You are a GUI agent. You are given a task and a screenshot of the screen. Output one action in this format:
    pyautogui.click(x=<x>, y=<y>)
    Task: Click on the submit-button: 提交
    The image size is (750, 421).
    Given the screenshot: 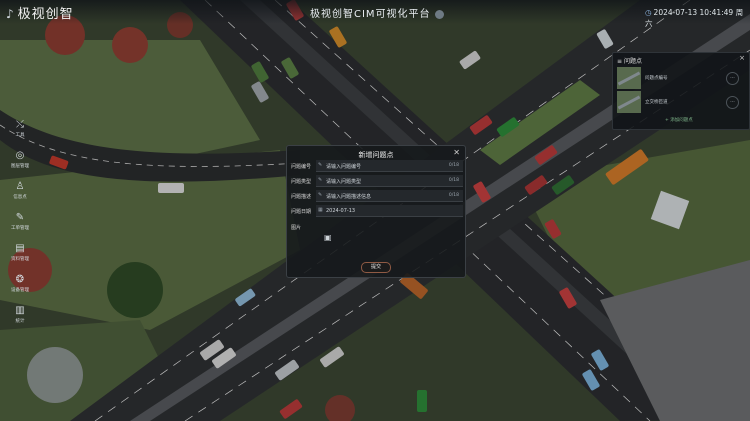 What is the action you would take?
    pyautogui.click(x=376, y=267)
    